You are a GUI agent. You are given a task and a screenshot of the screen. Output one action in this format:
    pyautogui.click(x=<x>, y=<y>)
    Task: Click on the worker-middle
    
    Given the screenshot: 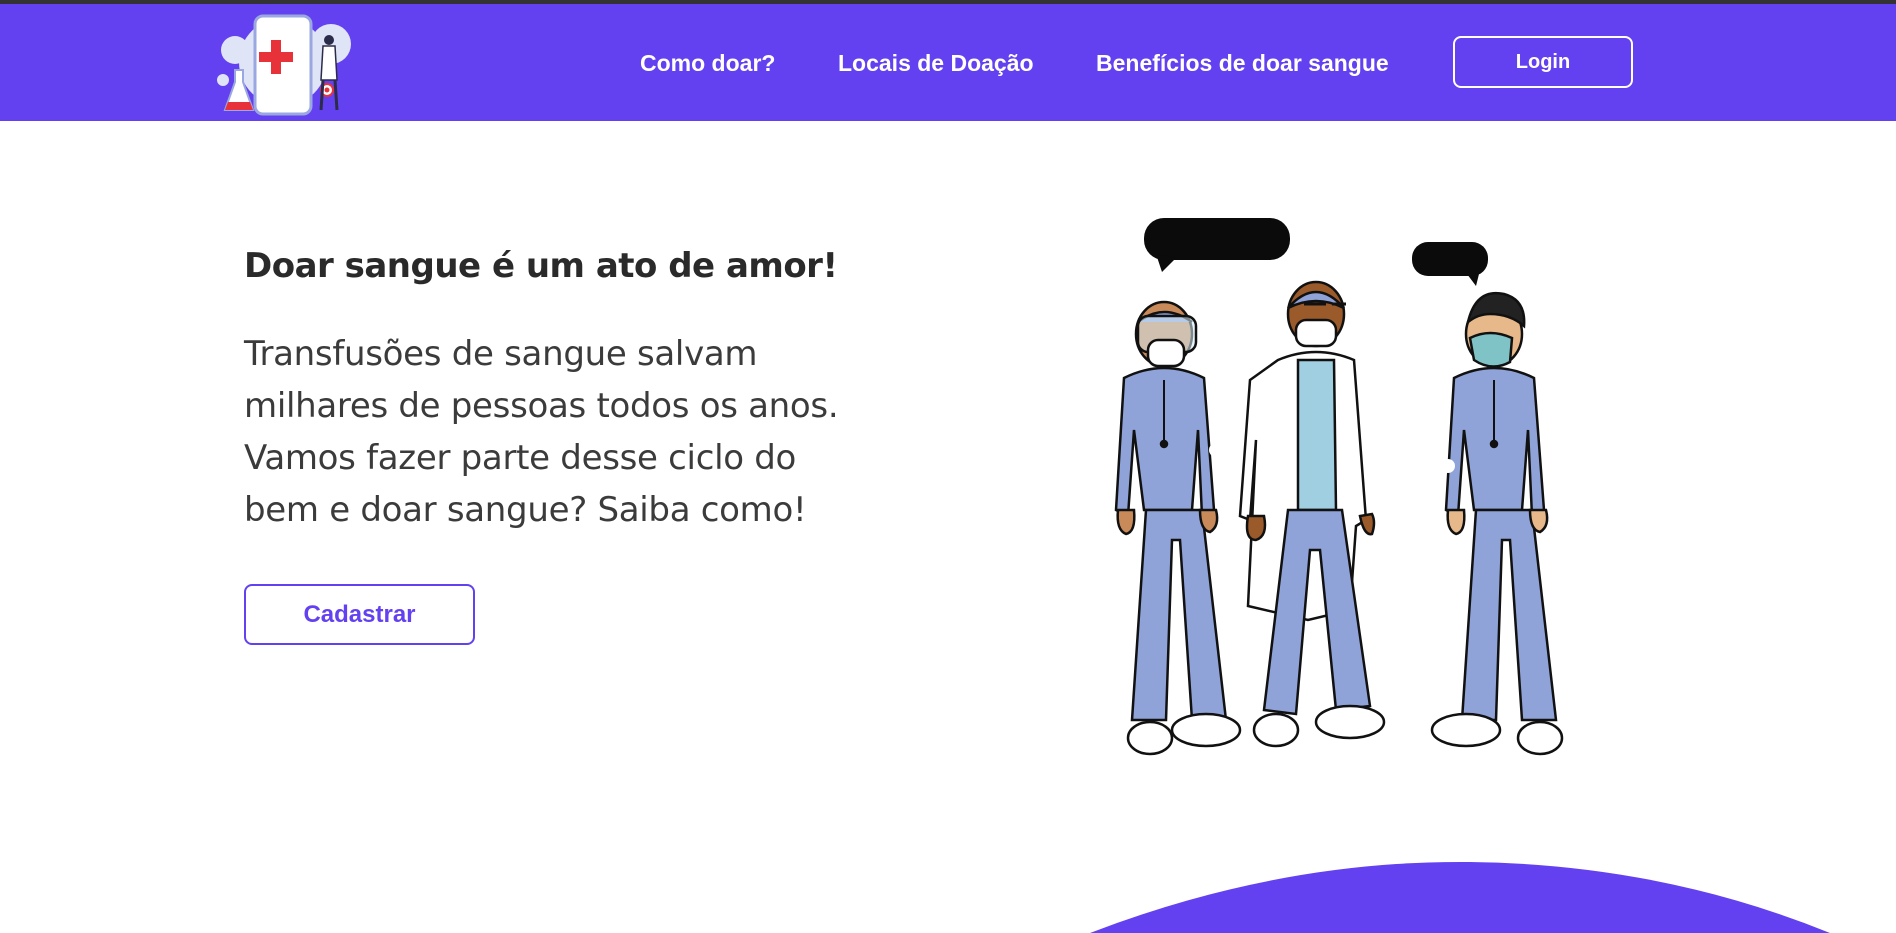 What is the action you would take?
    pyautogui.click(x=1312, y=514)
    